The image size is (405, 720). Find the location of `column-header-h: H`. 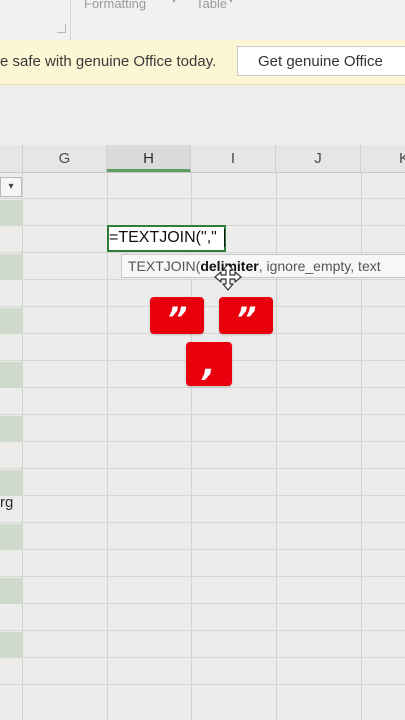

column-header-h: H is located at coordinates (149, 158).